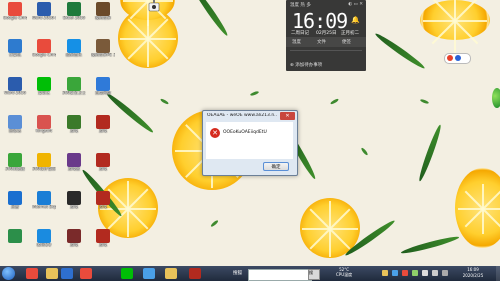 This screenshot has width=500, height=281. What do you see at coordinates (103, 9) in the screenshot?
I see `minecraft-icon` at bounding box center [103, 9].